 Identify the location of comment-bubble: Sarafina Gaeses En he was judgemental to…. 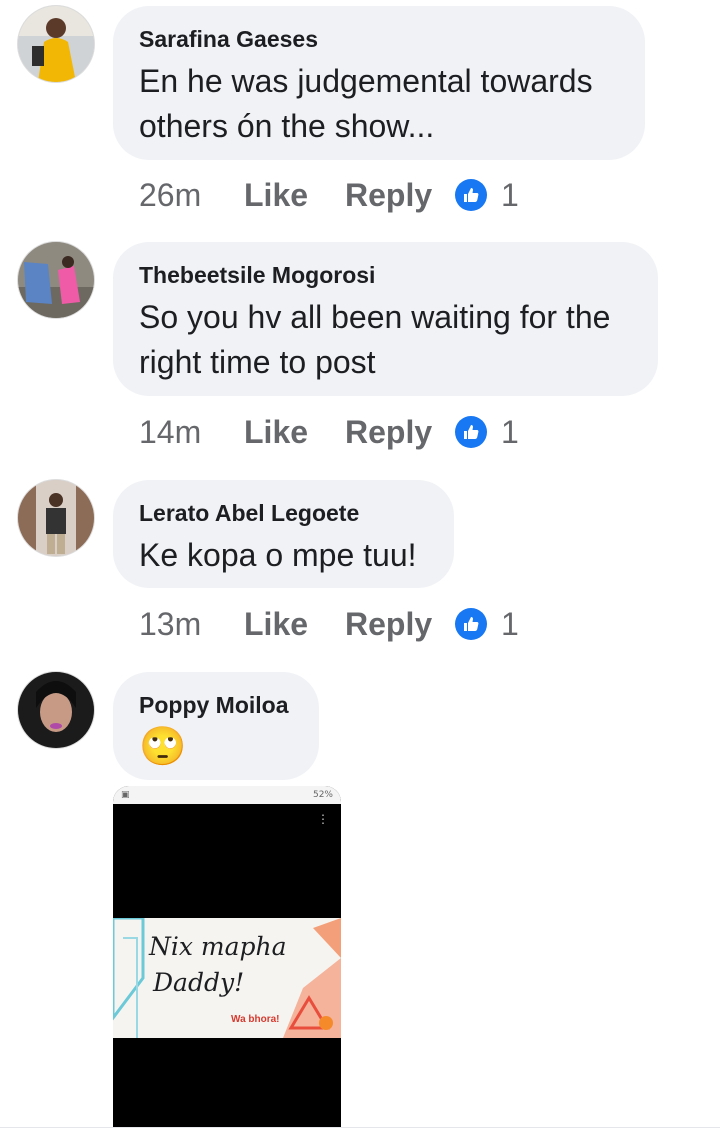
(379, 83).